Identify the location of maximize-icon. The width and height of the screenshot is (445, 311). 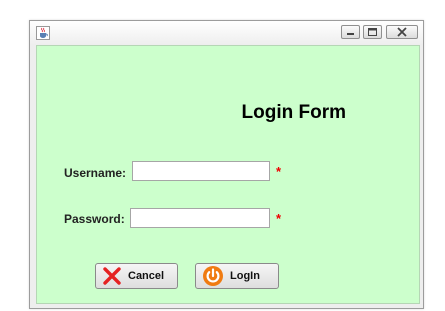
(372, 32).